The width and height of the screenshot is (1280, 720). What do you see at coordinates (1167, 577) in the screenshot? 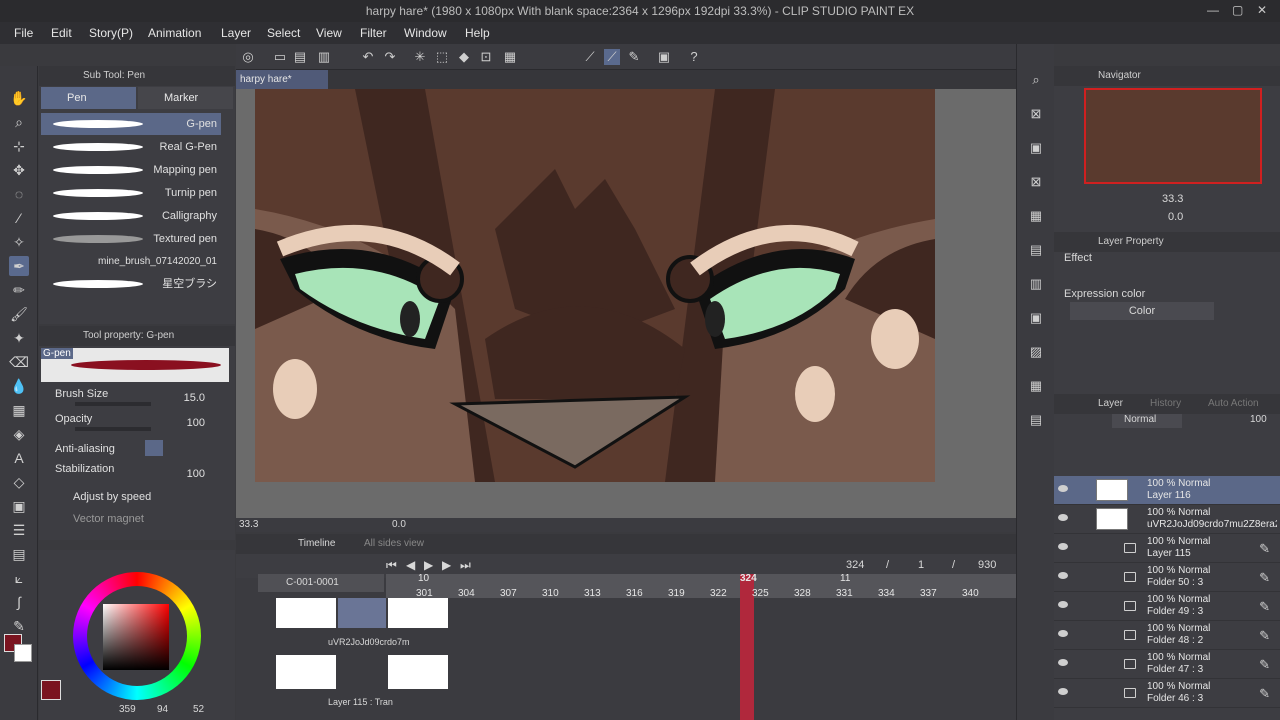
I see `layer-row: 100 % Normal Folder 50 : 3 ✎` at bounding box center [1167, 577].